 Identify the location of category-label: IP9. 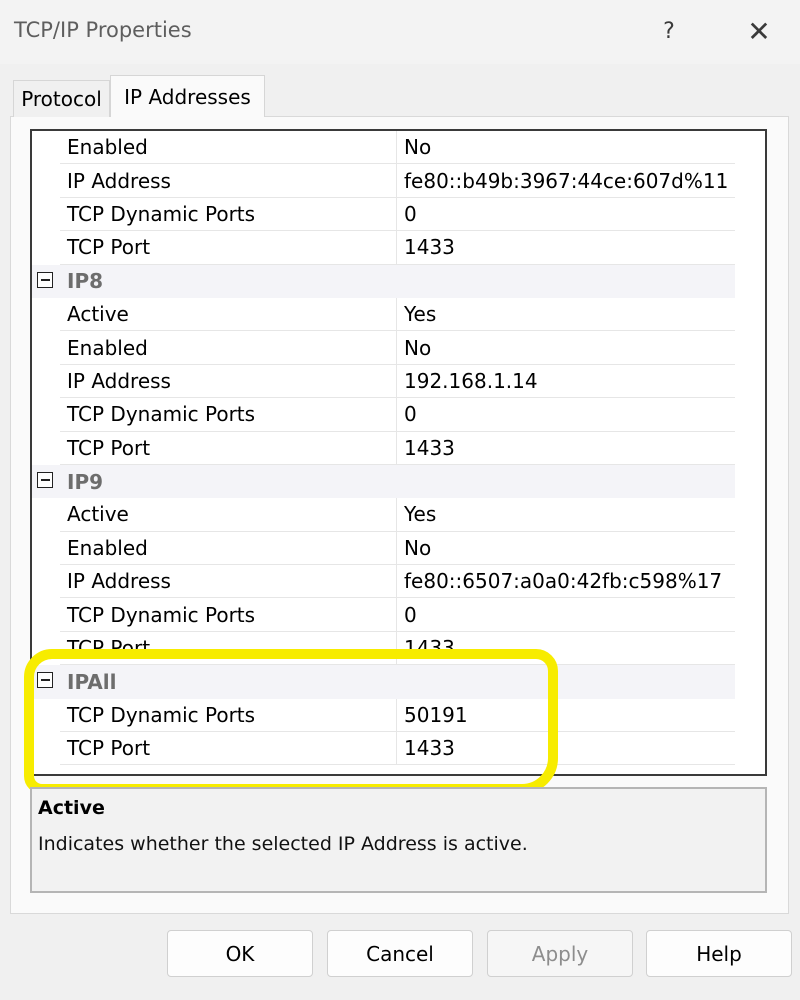
(85, 481).